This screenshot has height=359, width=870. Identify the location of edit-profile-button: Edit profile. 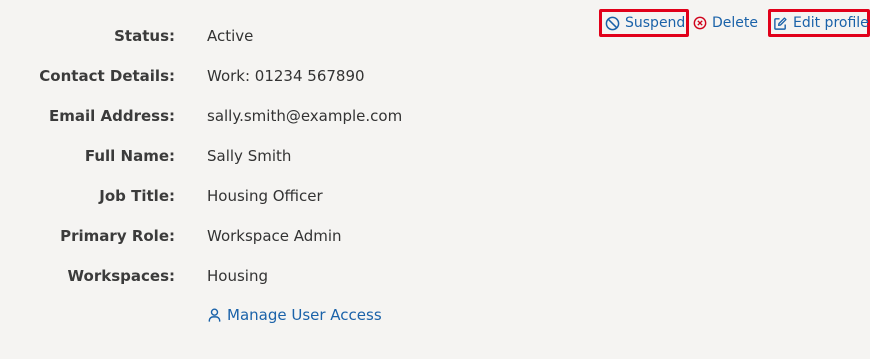
(819, 23).